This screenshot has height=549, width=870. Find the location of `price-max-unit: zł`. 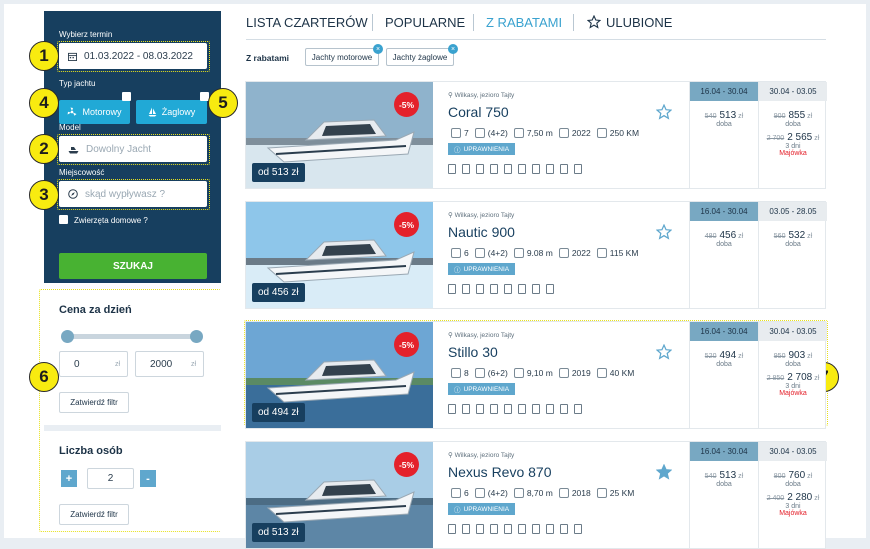

price-max-unit: zł is located at coordinates (193, 364).